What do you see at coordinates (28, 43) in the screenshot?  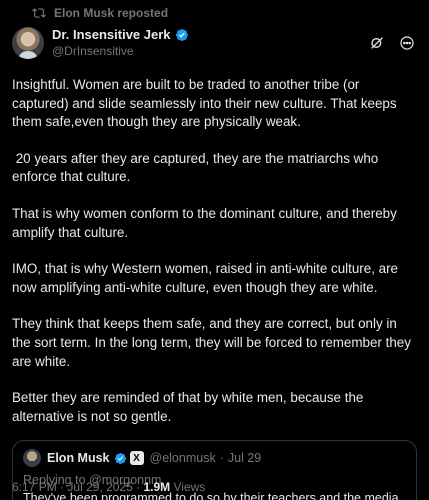 I see `avatar` at bounding box center [28, 43].